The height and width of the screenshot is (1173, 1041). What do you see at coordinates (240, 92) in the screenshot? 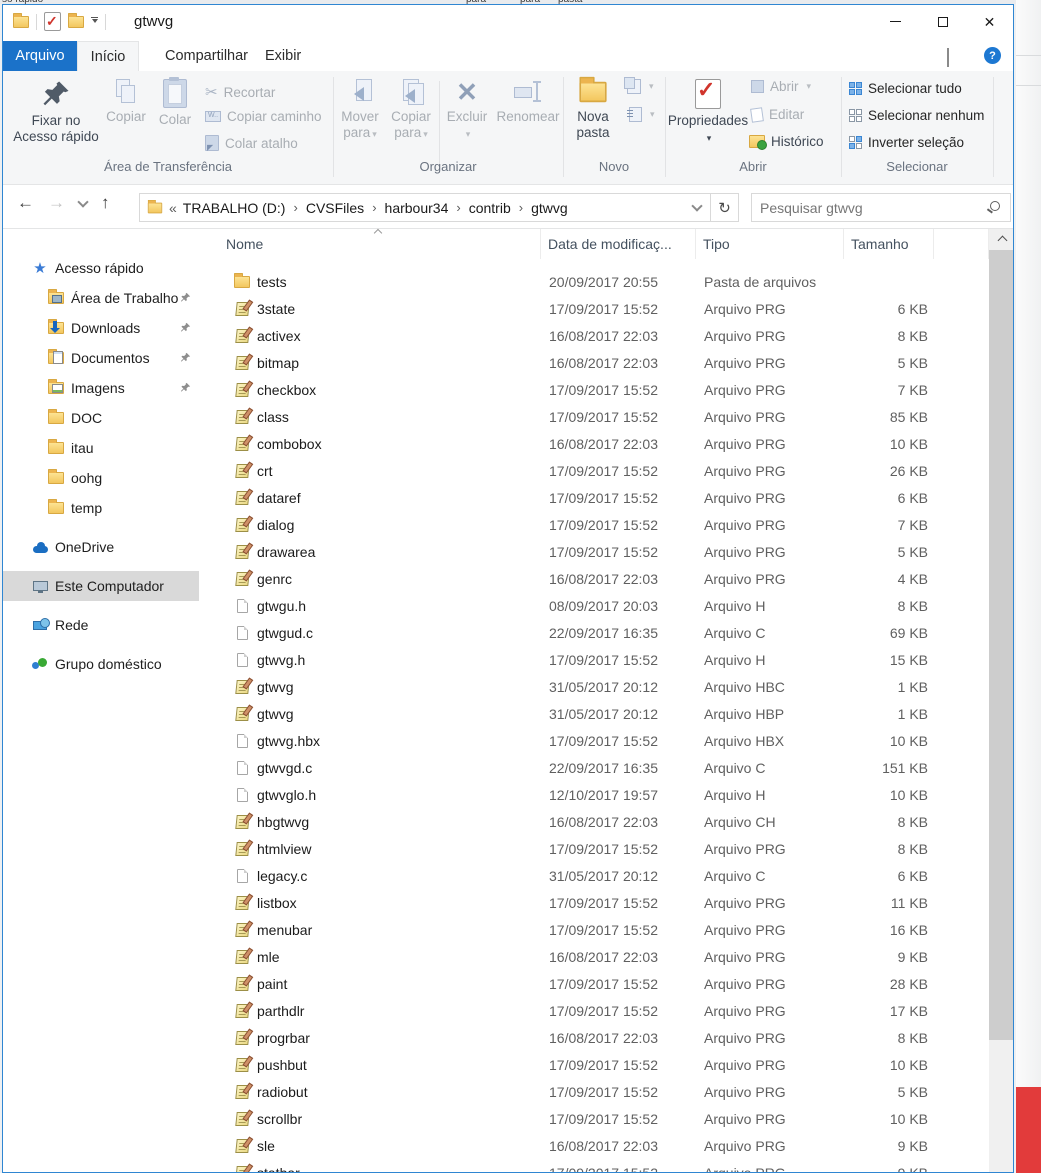
I see `cut-button: ✂ Recortar` at bounding box center [240, 92].